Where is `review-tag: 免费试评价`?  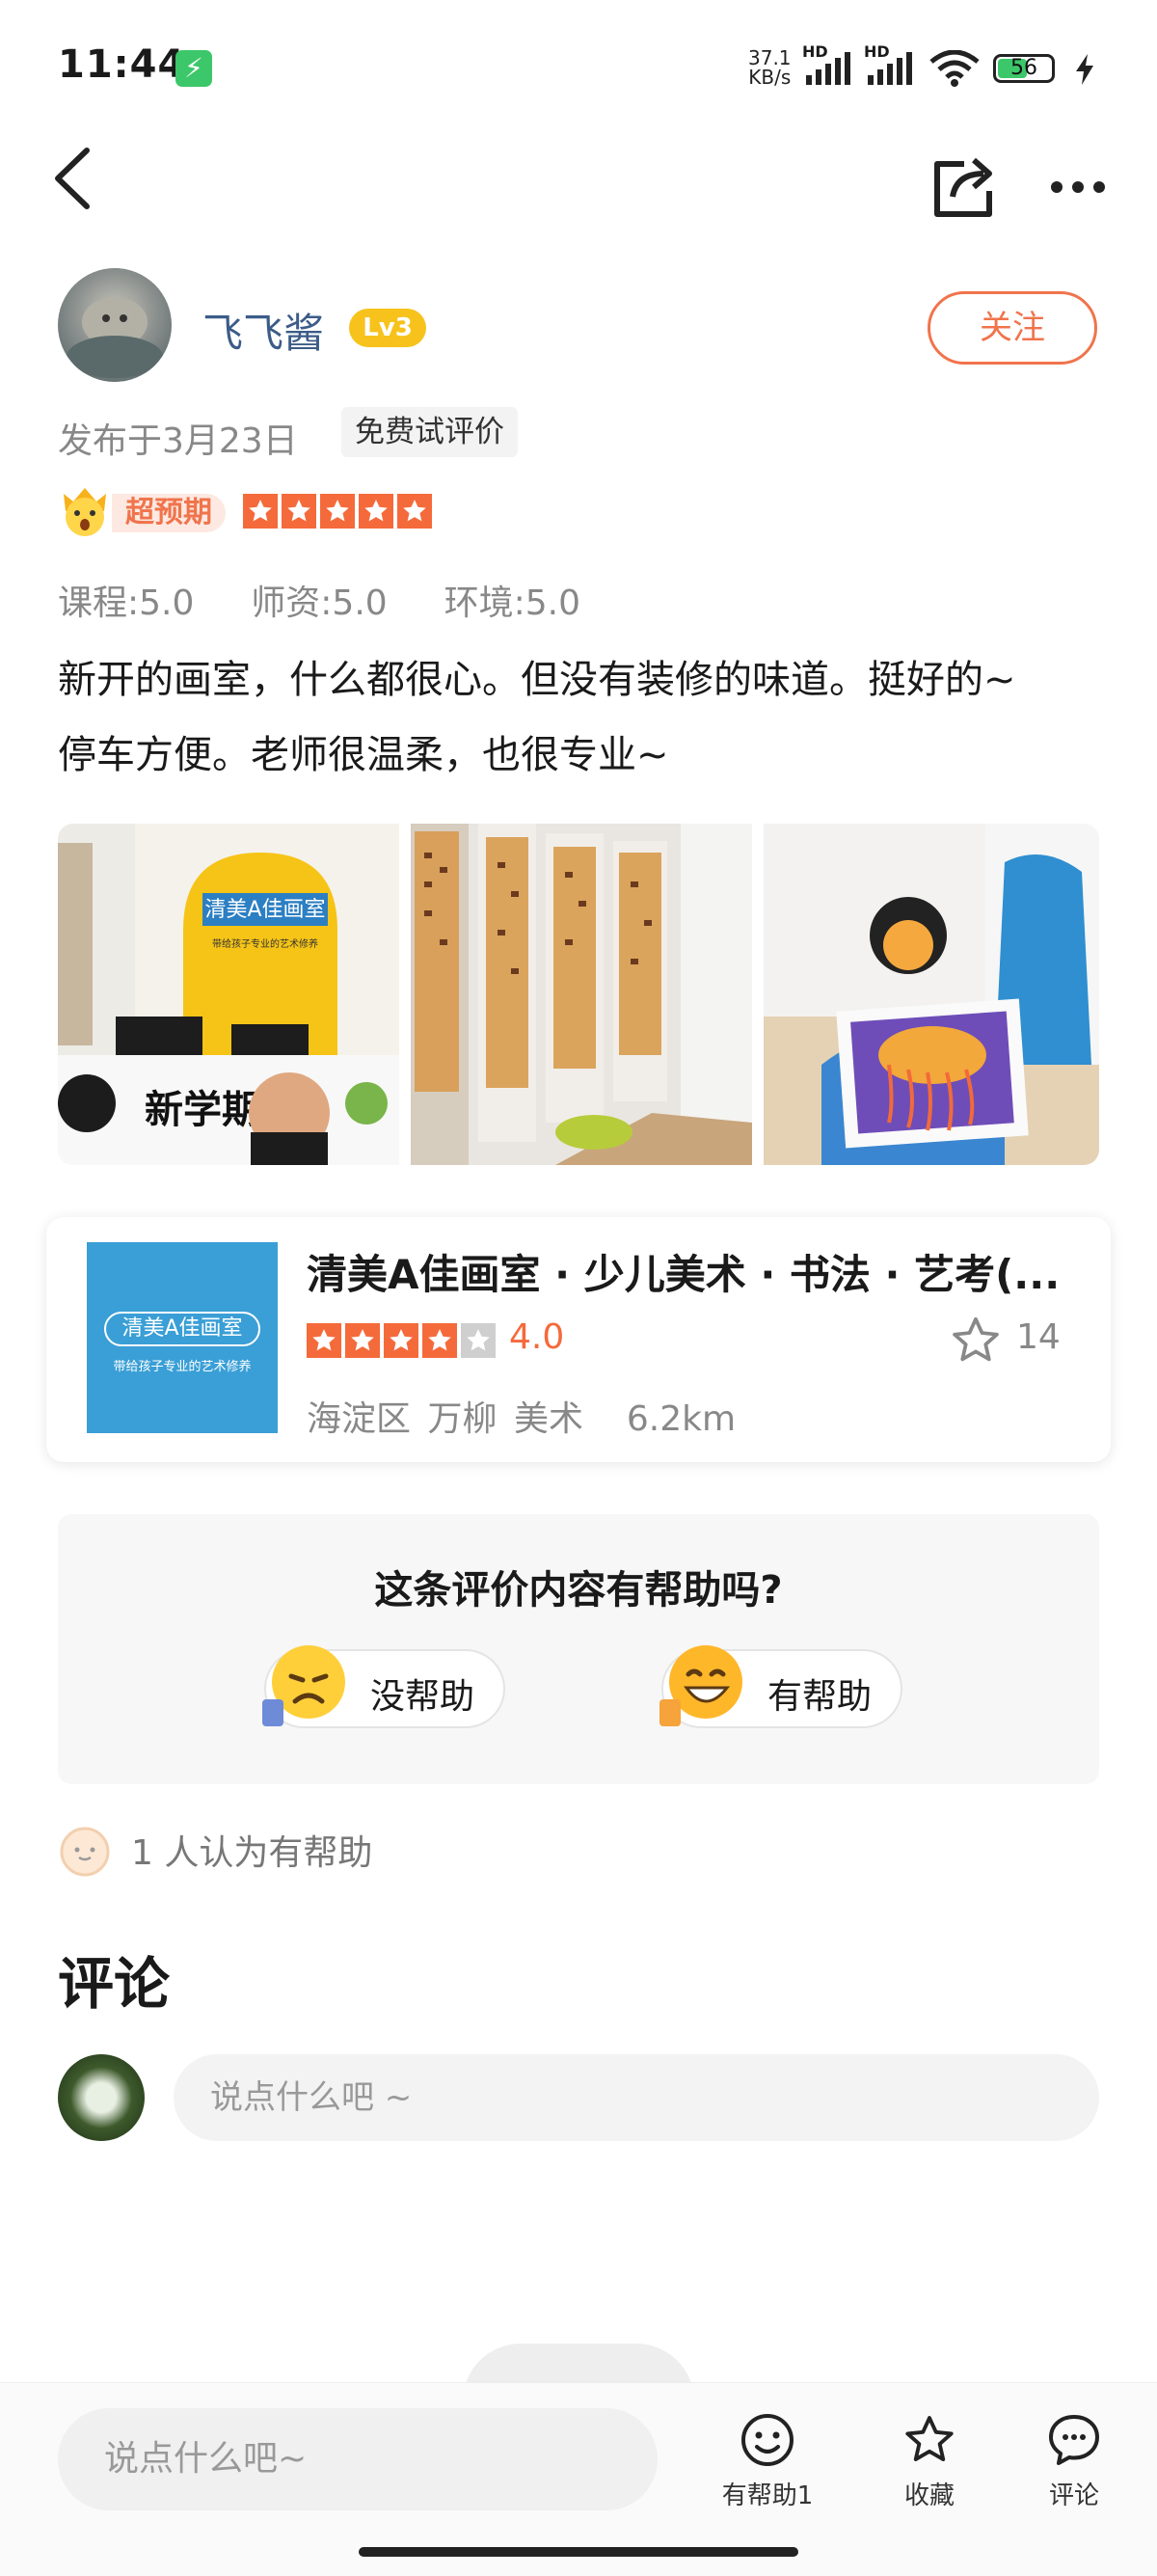 review-tag: 免费试评价 is located at coordinates (429, 432).